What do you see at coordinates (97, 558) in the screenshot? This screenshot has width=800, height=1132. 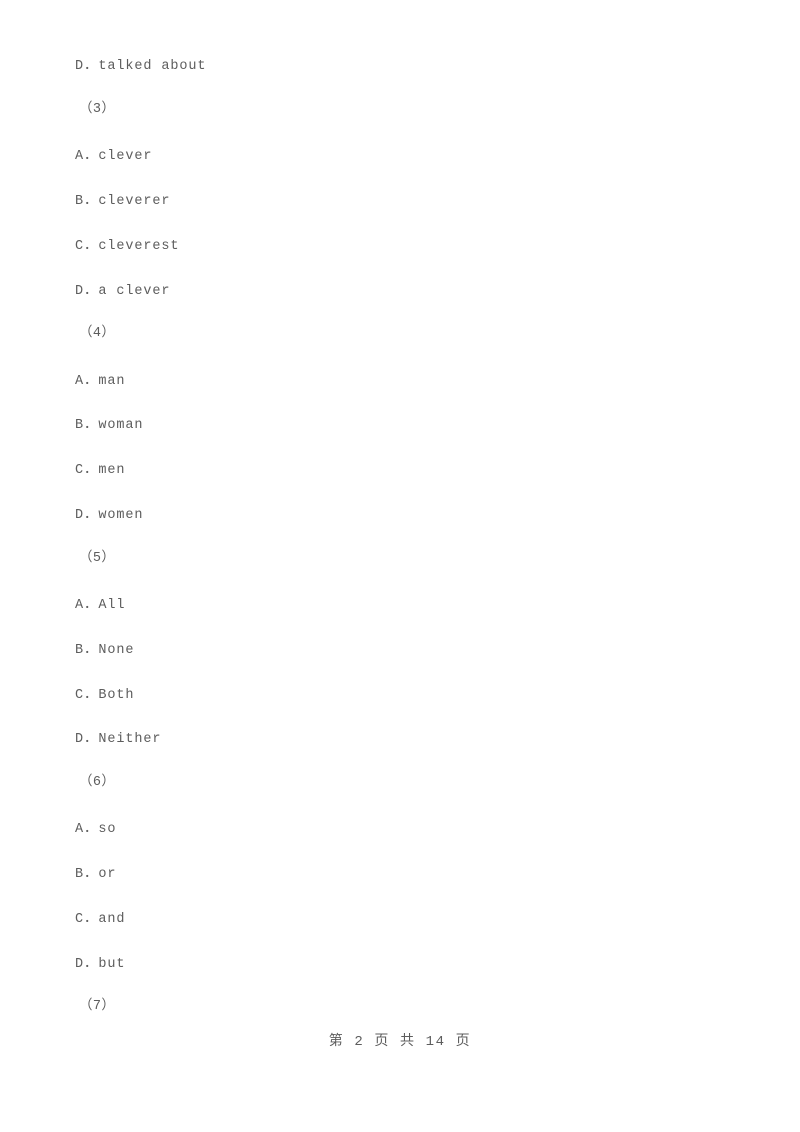 I see `question-group-number: （5）` at bounding box center [97, 558].